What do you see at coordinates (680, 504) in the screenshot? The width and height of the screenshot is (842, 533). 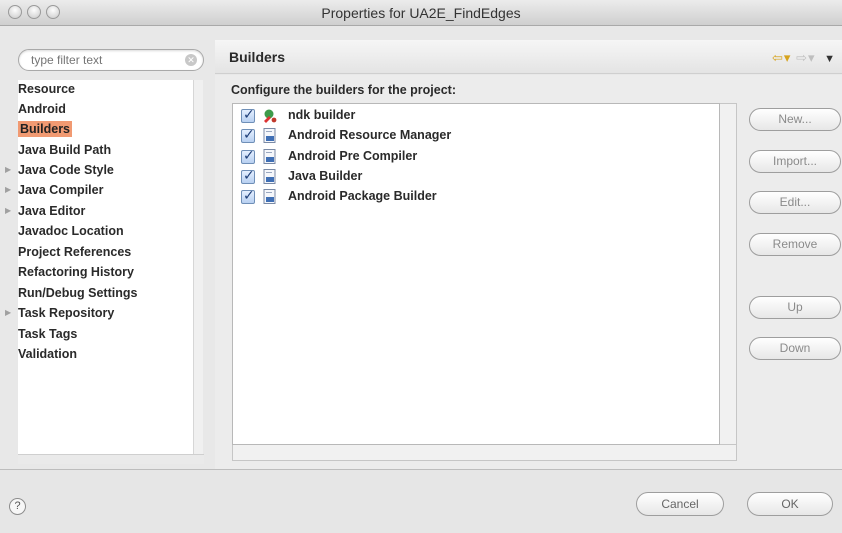 I see `cancel-button: Cancel` at bounding box center [680, 504].